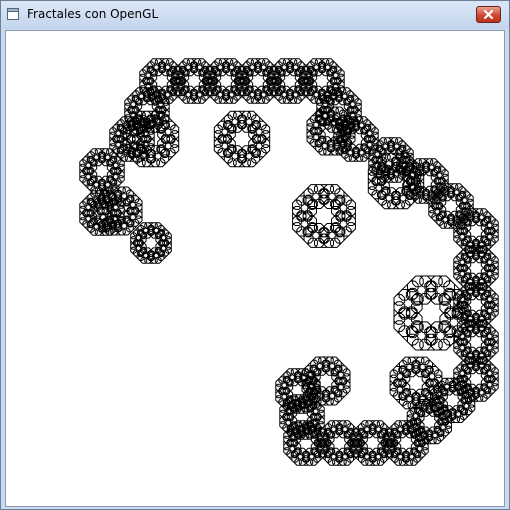 Image resolution: width=510 pixels, height=510 pixels. I want to click on window-title: Fractales con OpenGL, so click(93, 14).